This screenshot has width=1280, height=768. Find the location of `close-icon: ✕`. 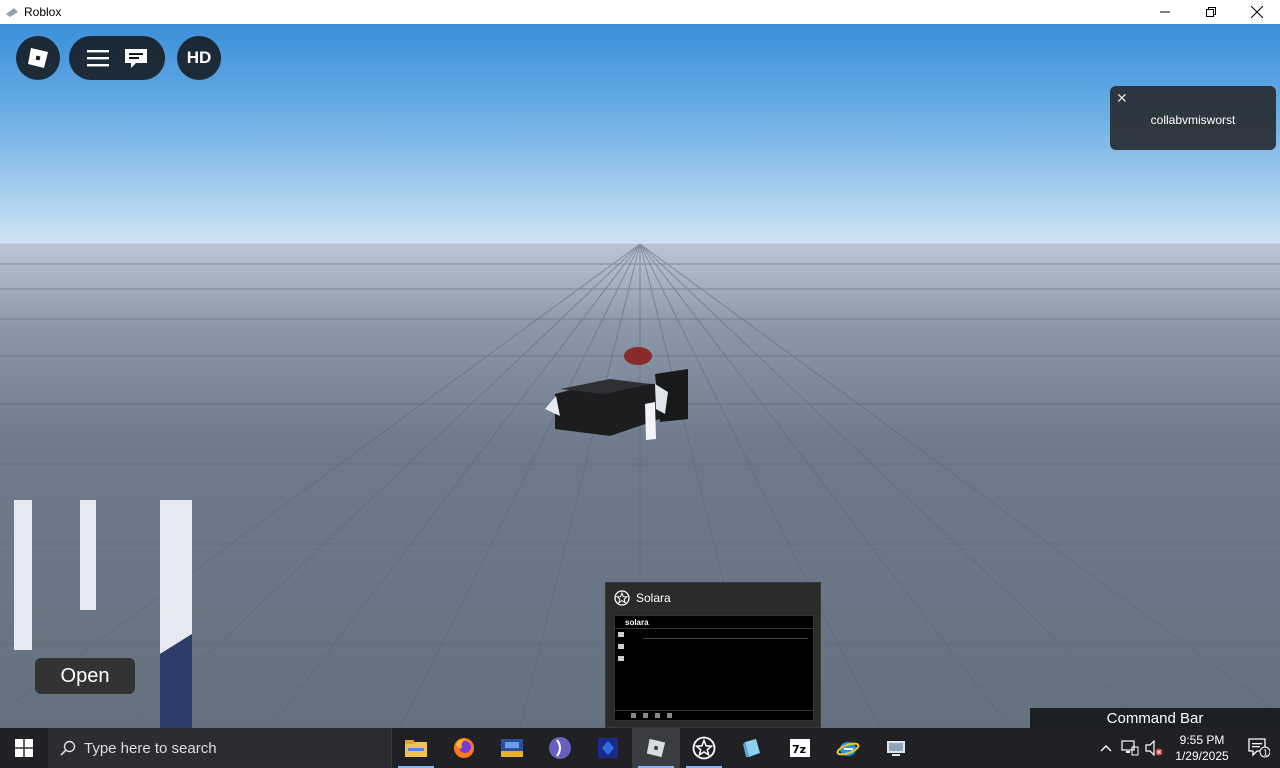

close-icon: ✕ is located at coordinates (1122, 98).